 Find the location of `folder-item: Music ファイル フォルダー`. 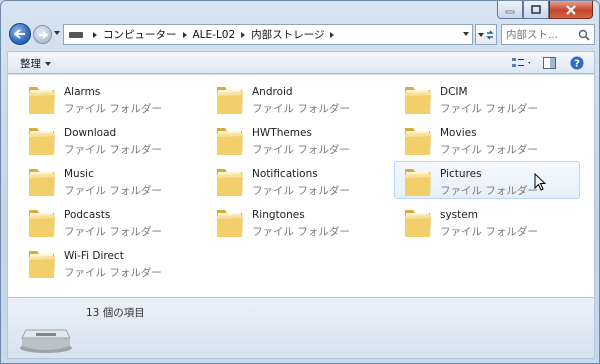

folder-item: Music ファイル フォルダー is located at coordinates (111, 180).